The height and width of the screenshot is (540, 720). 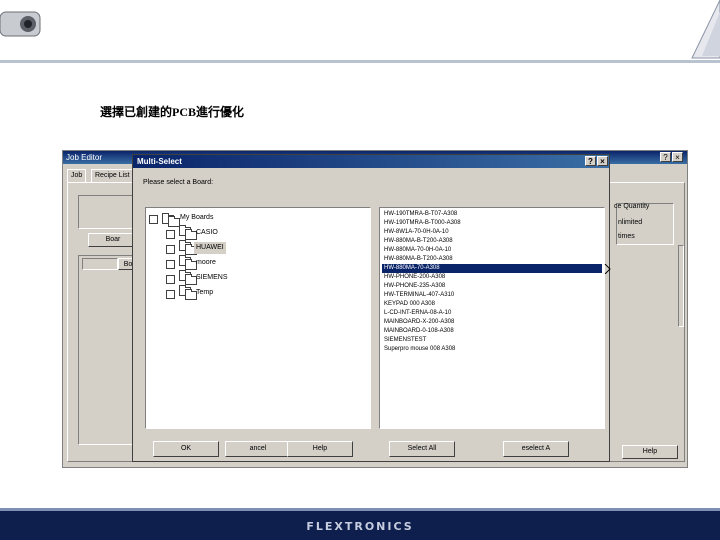 What do you see at coordinates (178, 182) in the screenshot?
I see `board-prompt: Please select a Board:` at bounding box center [178, 182].